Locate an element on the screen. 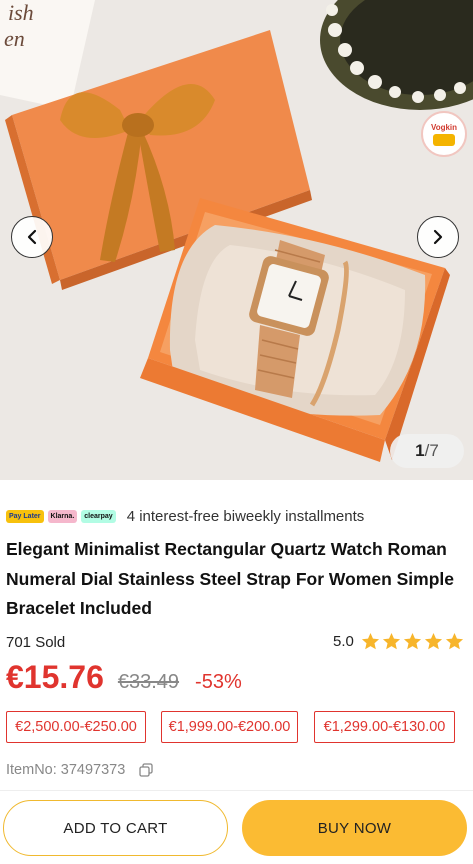 The height and width of the screenshot is (864, 473). item-number: ItemNo: 37497373 is located at coordinates (79, 770).